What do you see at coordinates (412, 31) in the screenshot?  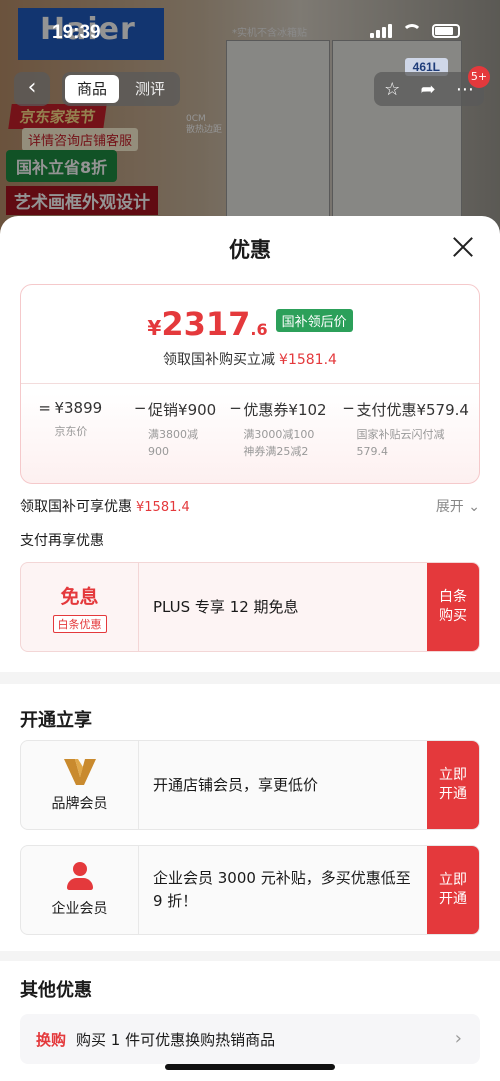 I see `wifi-icon` at bounding box center [412, 31].